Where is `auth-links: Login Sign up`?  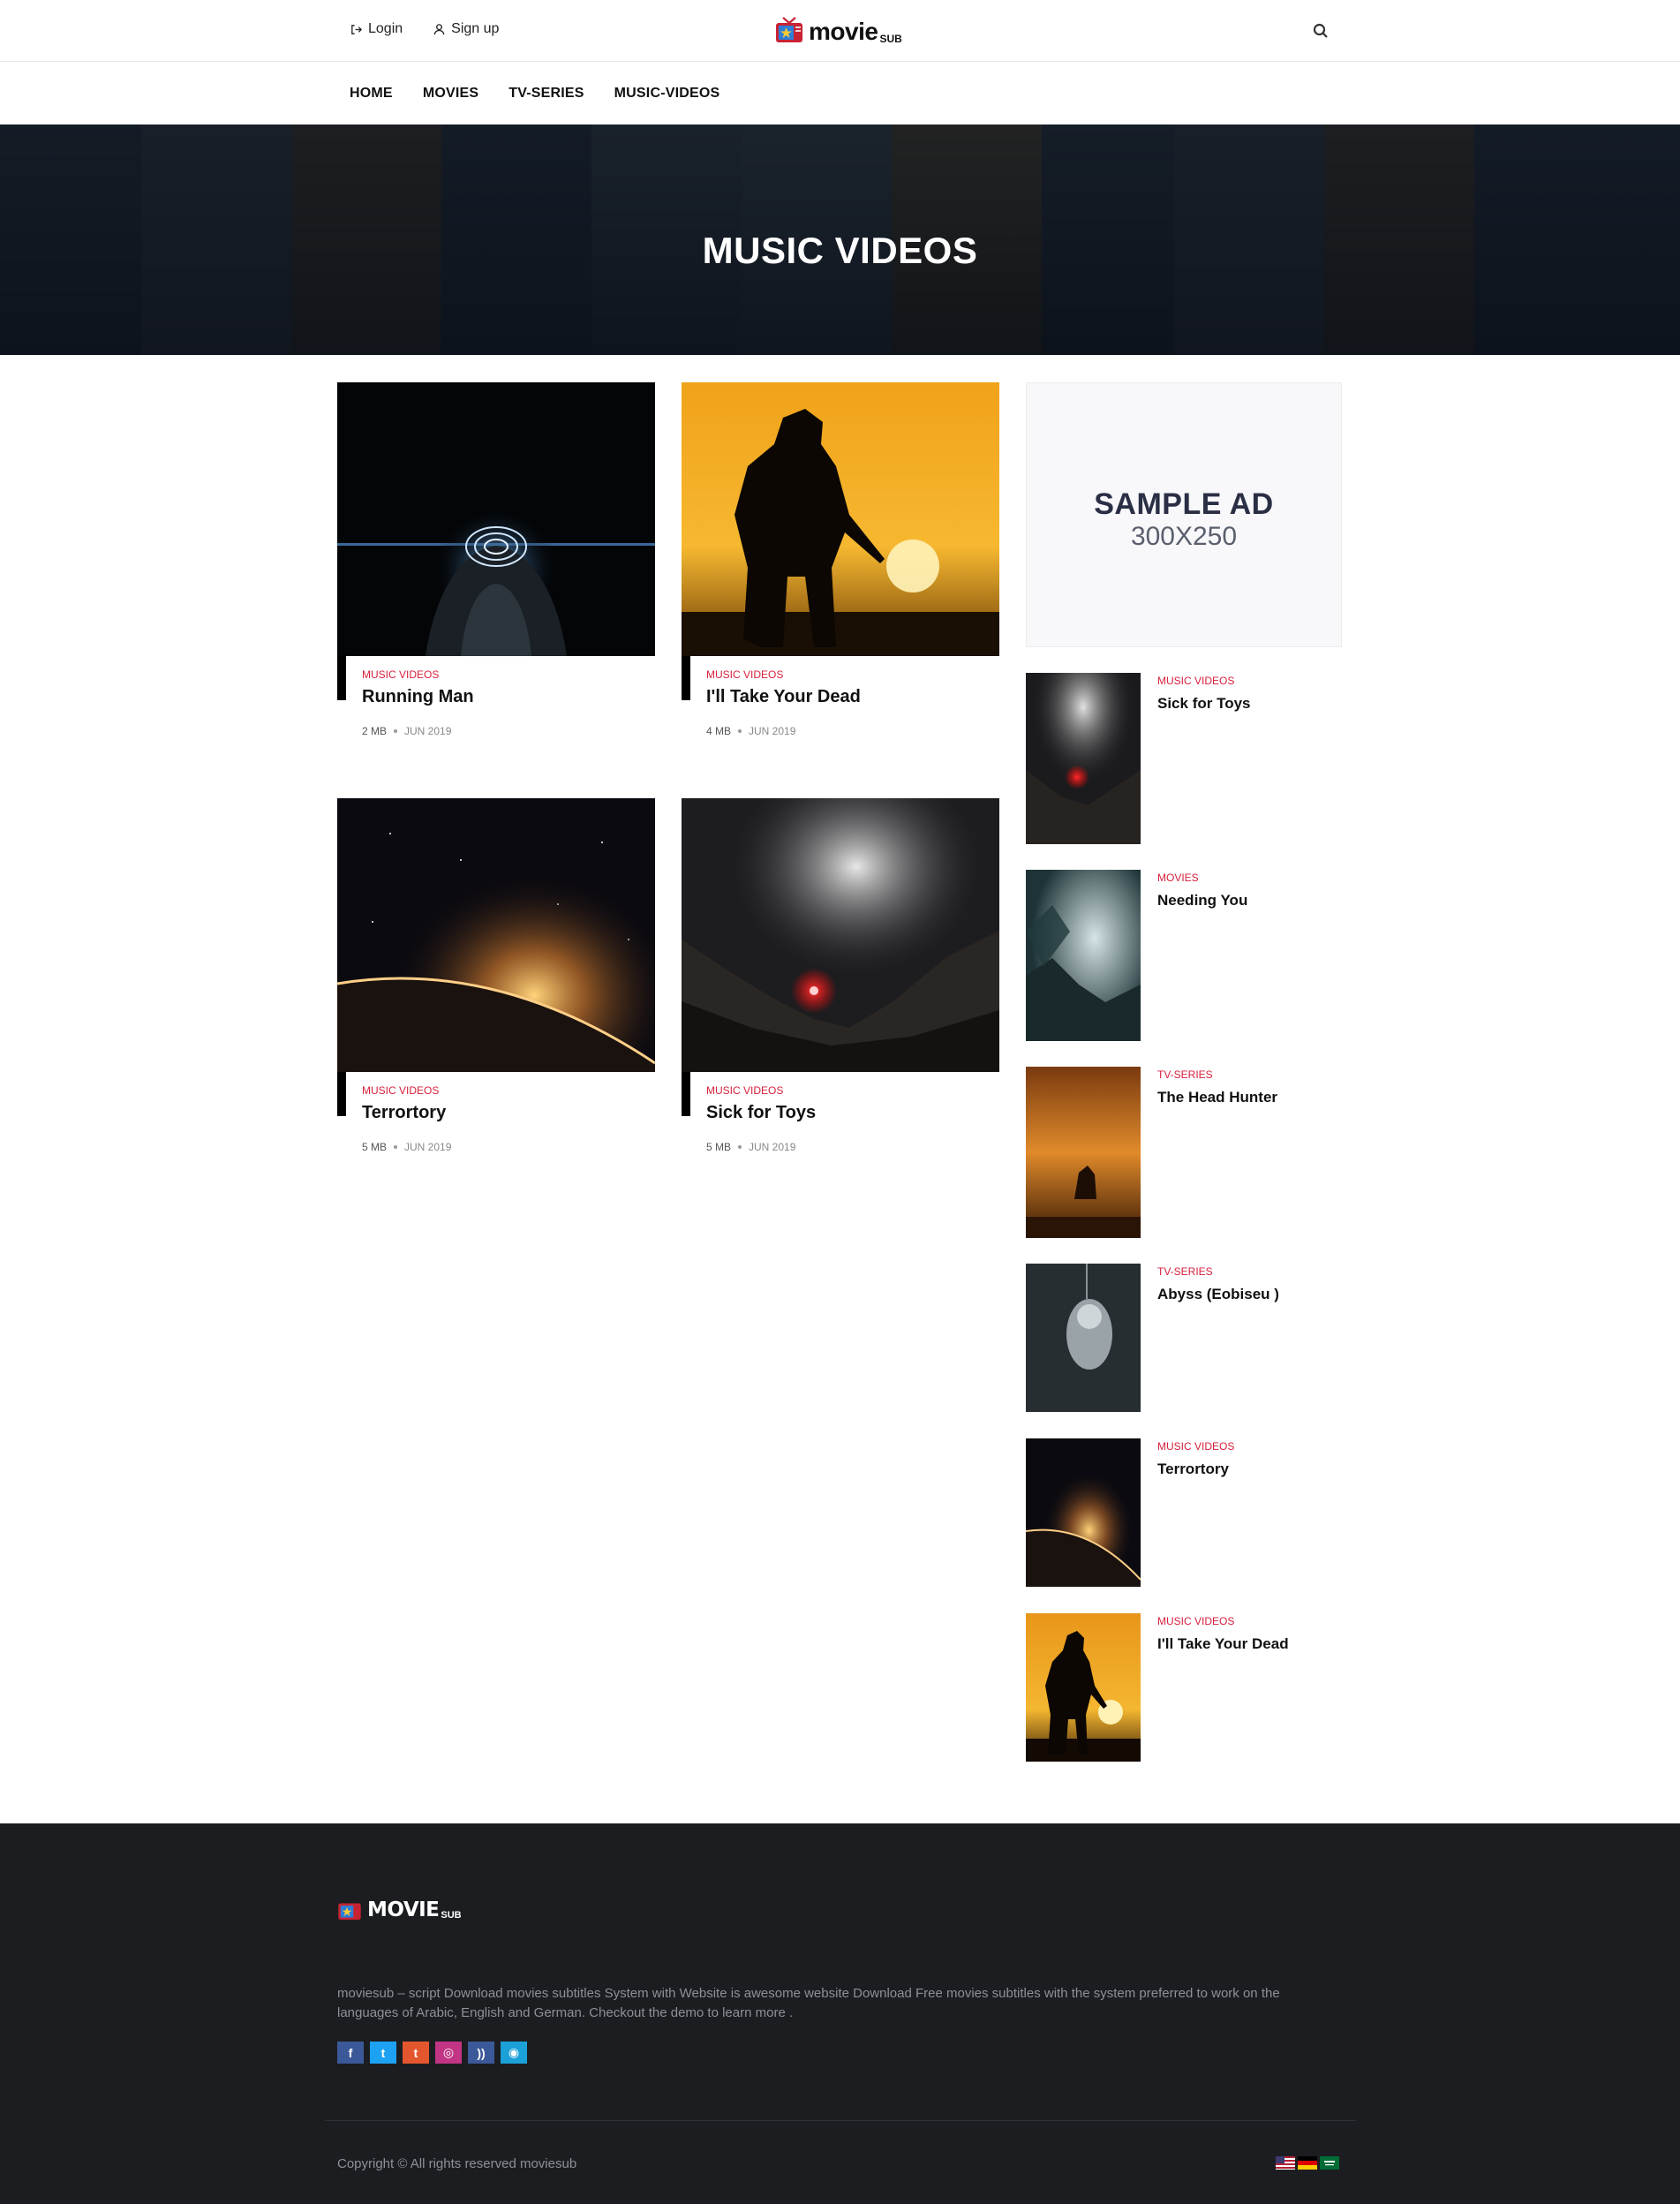 auth-links: Login Sign up is located at coordinates (424, 29).